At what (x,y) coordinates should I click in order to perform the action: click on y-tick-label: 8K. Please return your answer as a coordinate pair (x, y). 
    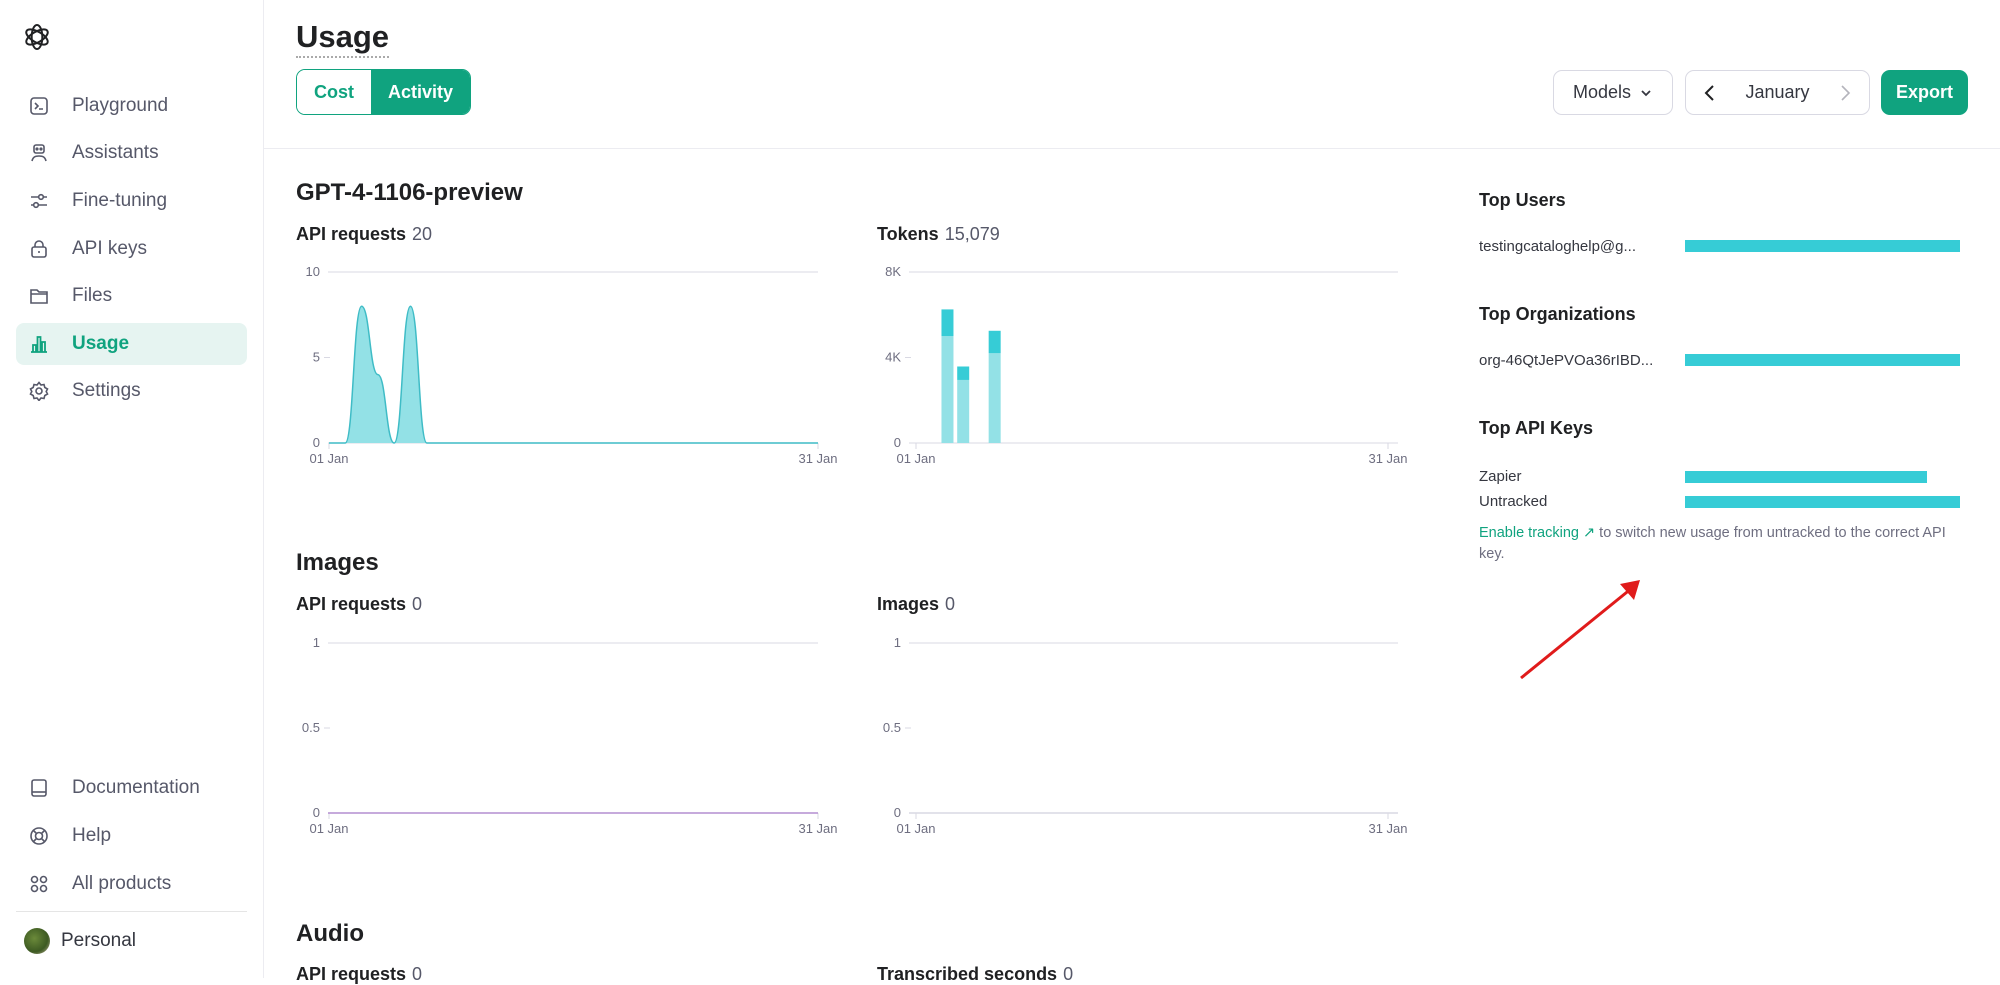
    Looking at the image, I should click on (893, 271).